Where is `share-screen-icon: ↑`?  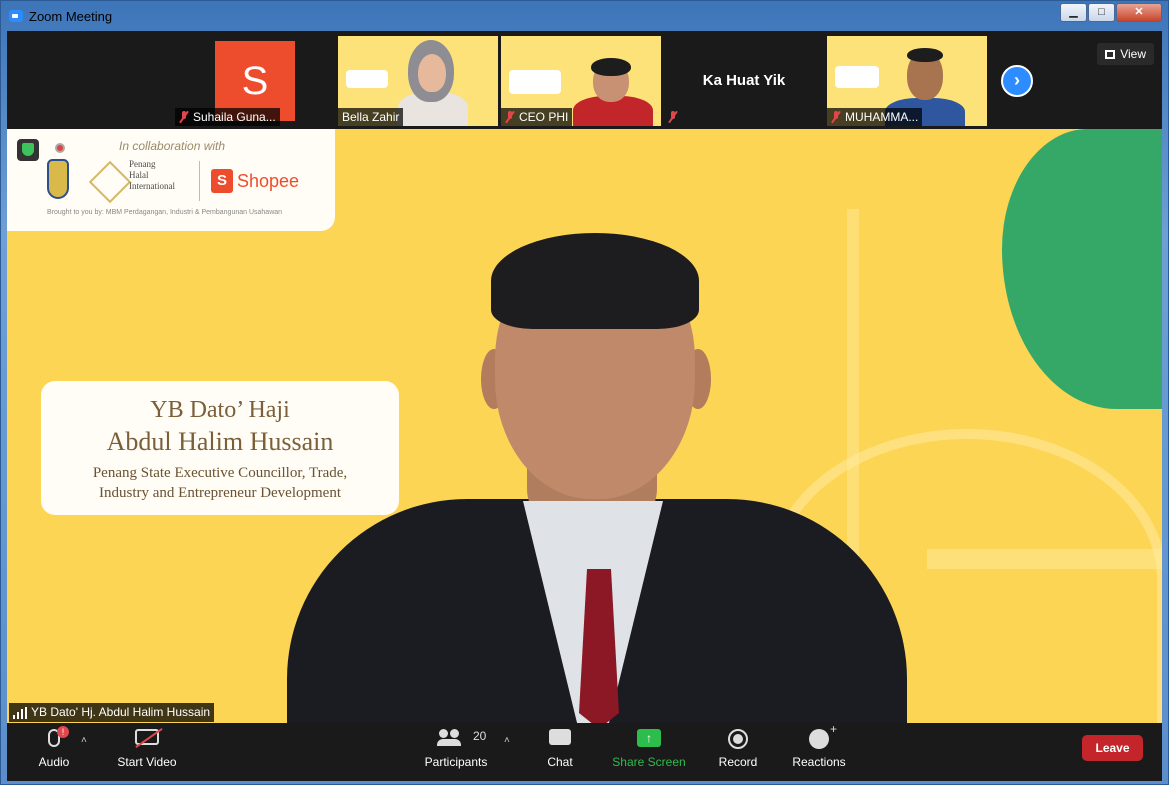 share-screen-icon: ↑ is located at coordinates (649, 738).